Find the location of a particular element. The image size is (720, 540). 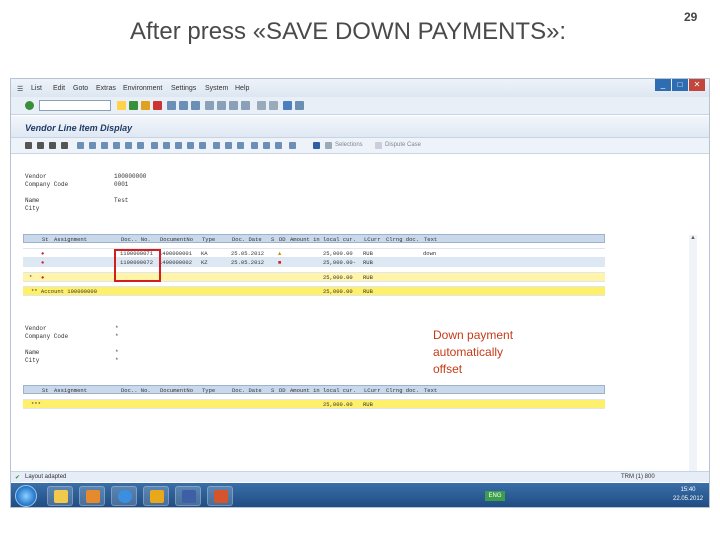

taskbar-outlook is located at coordinates (92, 496).